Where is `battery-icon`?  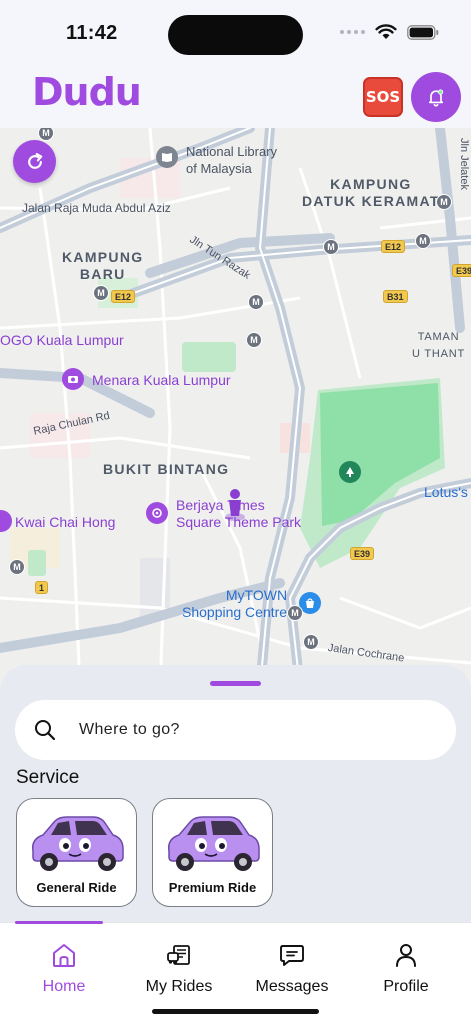
battery-icon is located at coordinates (423, 32).